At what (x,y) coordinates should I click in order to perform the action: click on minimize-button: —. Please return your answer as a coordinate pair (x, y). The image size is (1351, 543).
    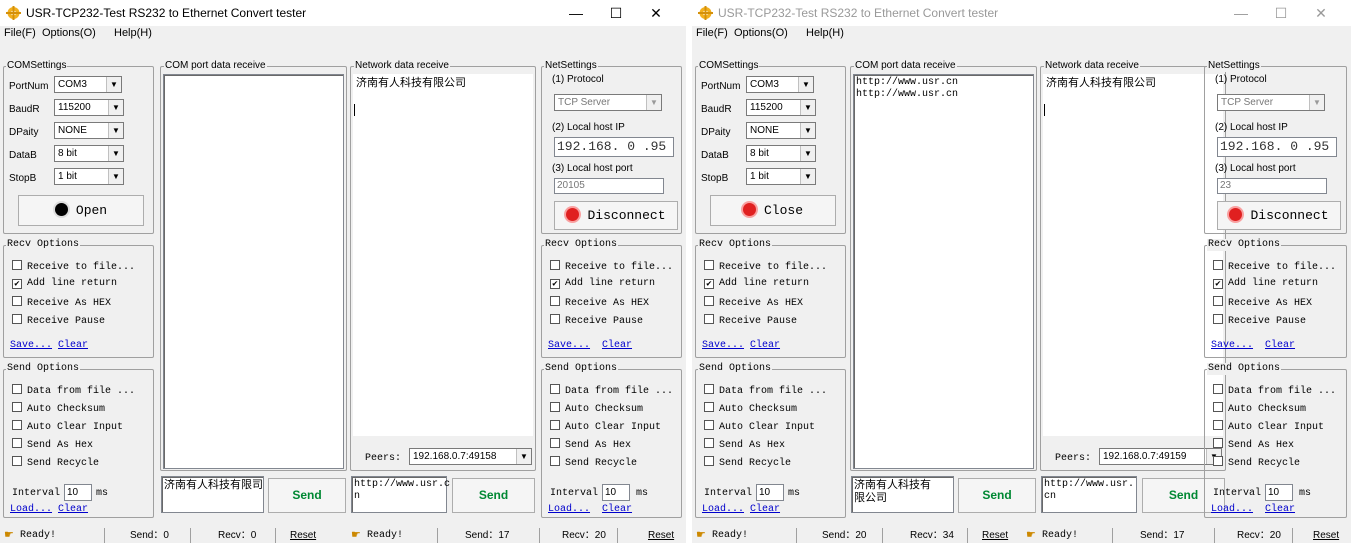
    Looking at the image, I should click on (1241, 13).